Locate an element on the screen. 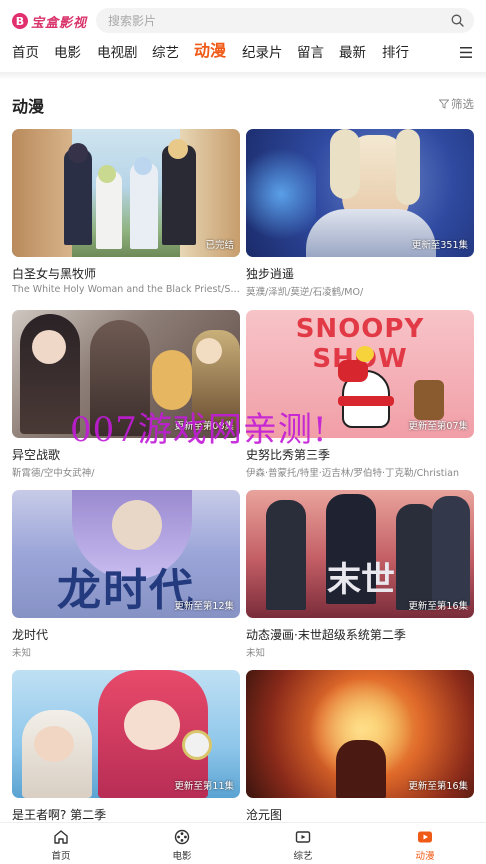 The width and height of the screenshot is (486, 864). episode-badge: 更新至351集 is located at coordinates (439, 245).